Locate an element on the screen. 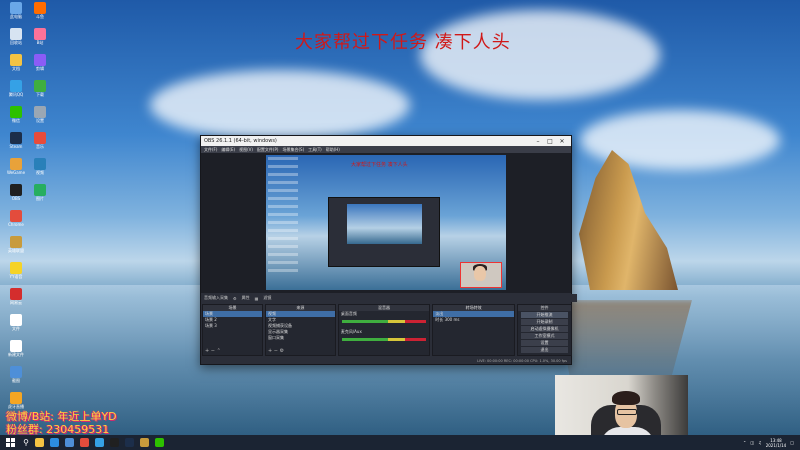 The height and width of the screenshot is (450, 800). source-item: 窗口采集 is located at coordinates (300, 338).